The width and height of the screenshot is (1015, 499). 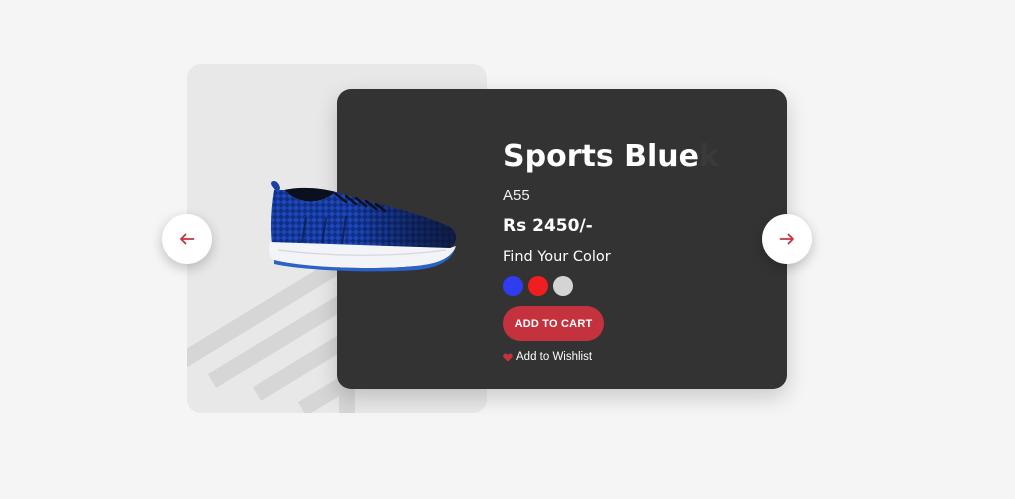 What do you see at coordinates (554, 357) in the screenshot?
I see `wishlist-label: Add to Wishlist` at bounding box center [554, 357].